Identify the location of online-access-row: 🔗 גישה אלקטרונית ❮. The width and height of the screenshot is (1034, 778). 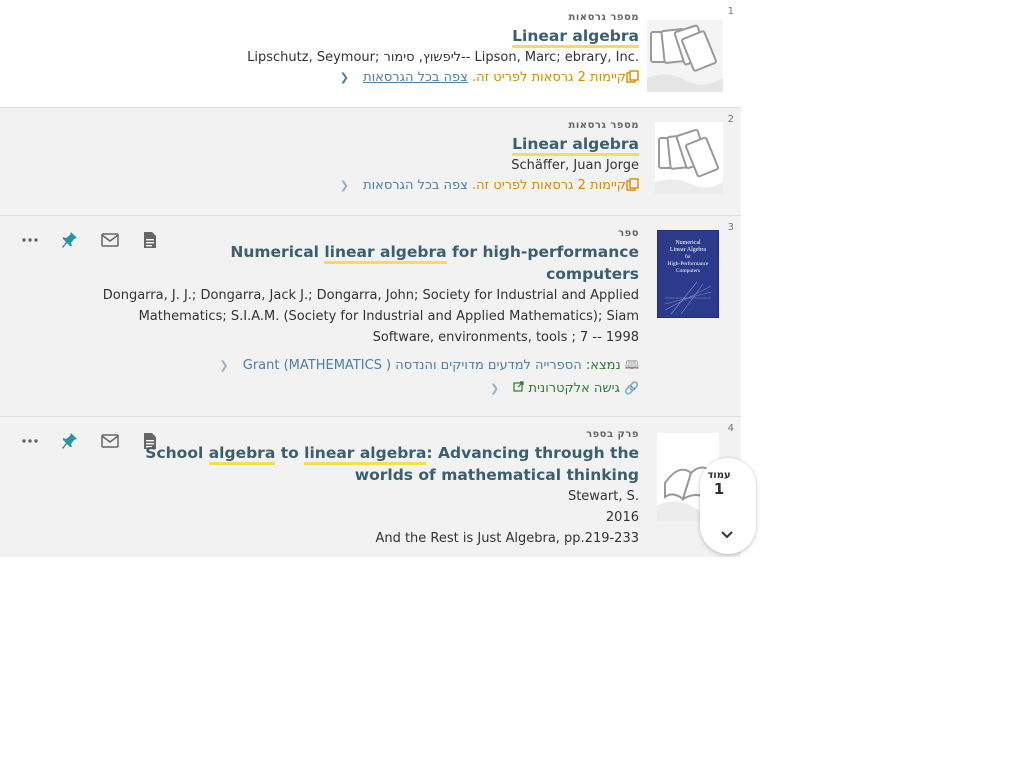
(369, 388).